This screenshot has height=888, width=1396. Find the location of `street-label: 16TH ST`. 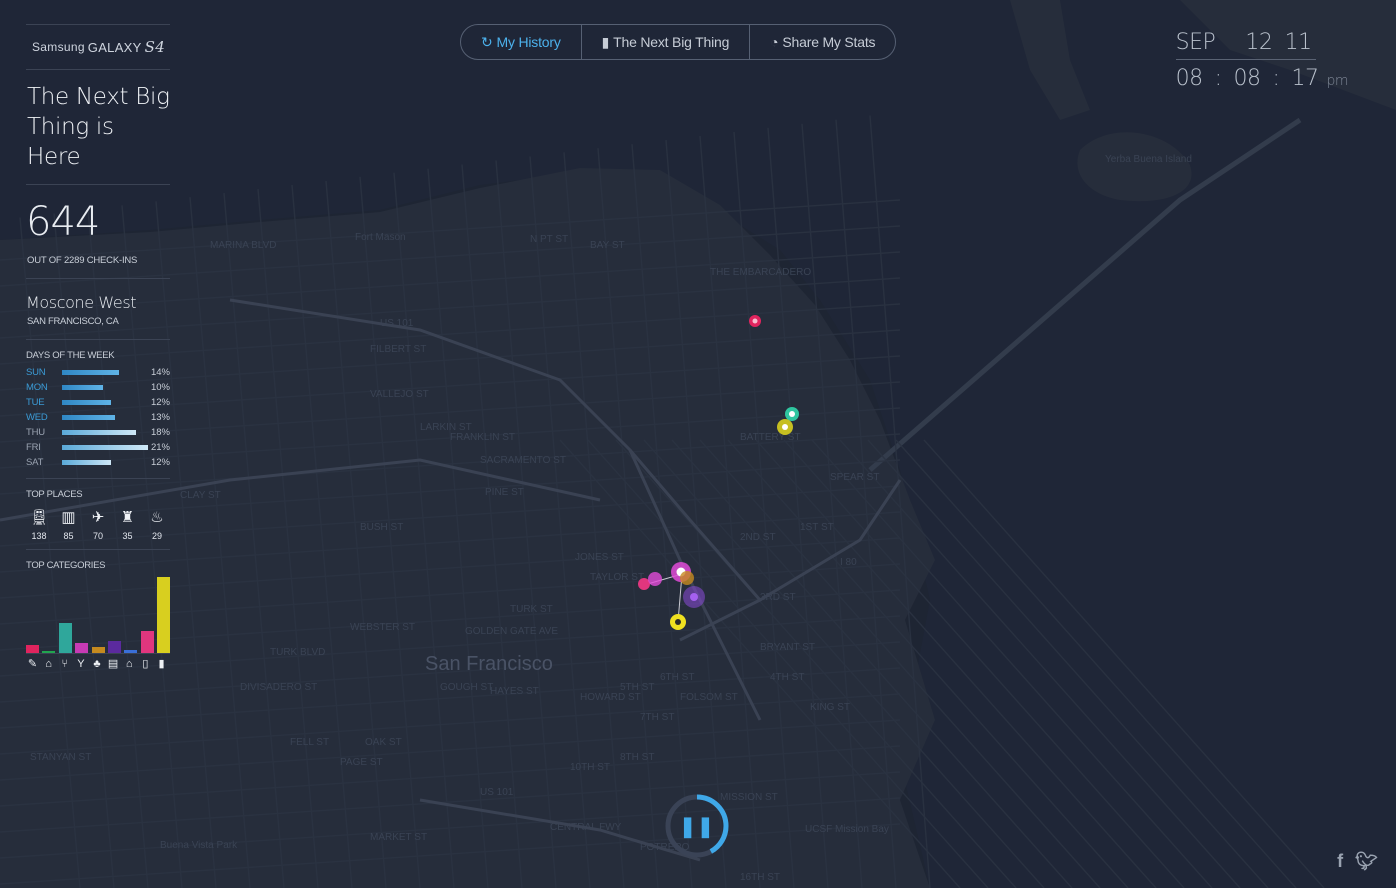

street-label: 16TH ST is located at coordinates (760, 877).